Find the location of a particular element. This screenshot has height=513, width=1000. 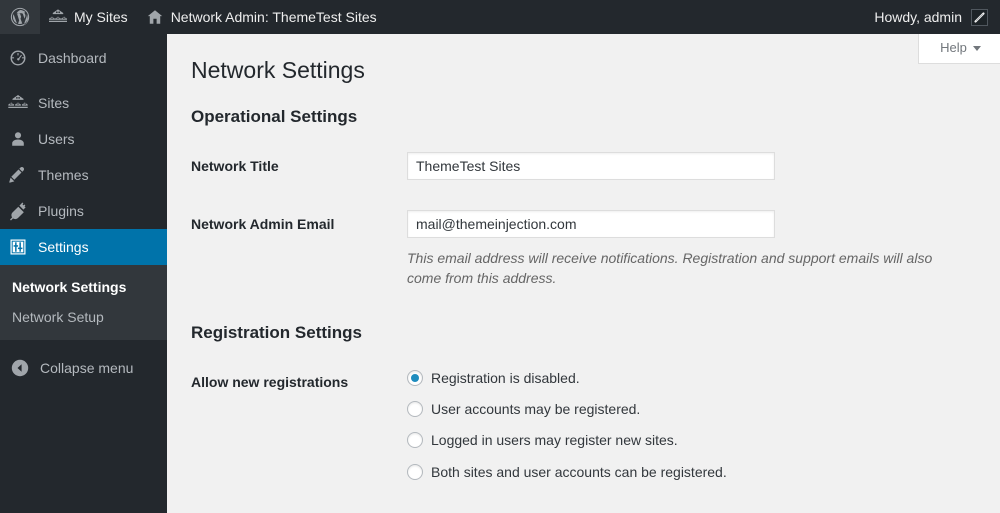

sidebar-item-users: Users is located at coordinates (83, 139).